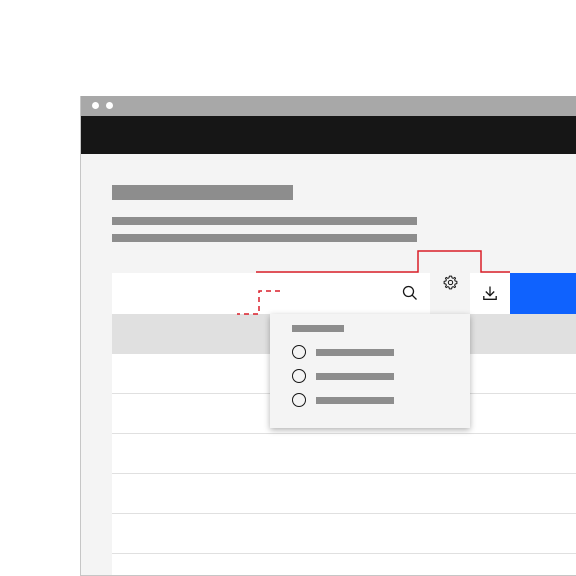 This screenshot has height=576, width=576. What do you see at coordinates (328, 135) in the screenshot?
I see `app-header` at bounding box center [328, 135].